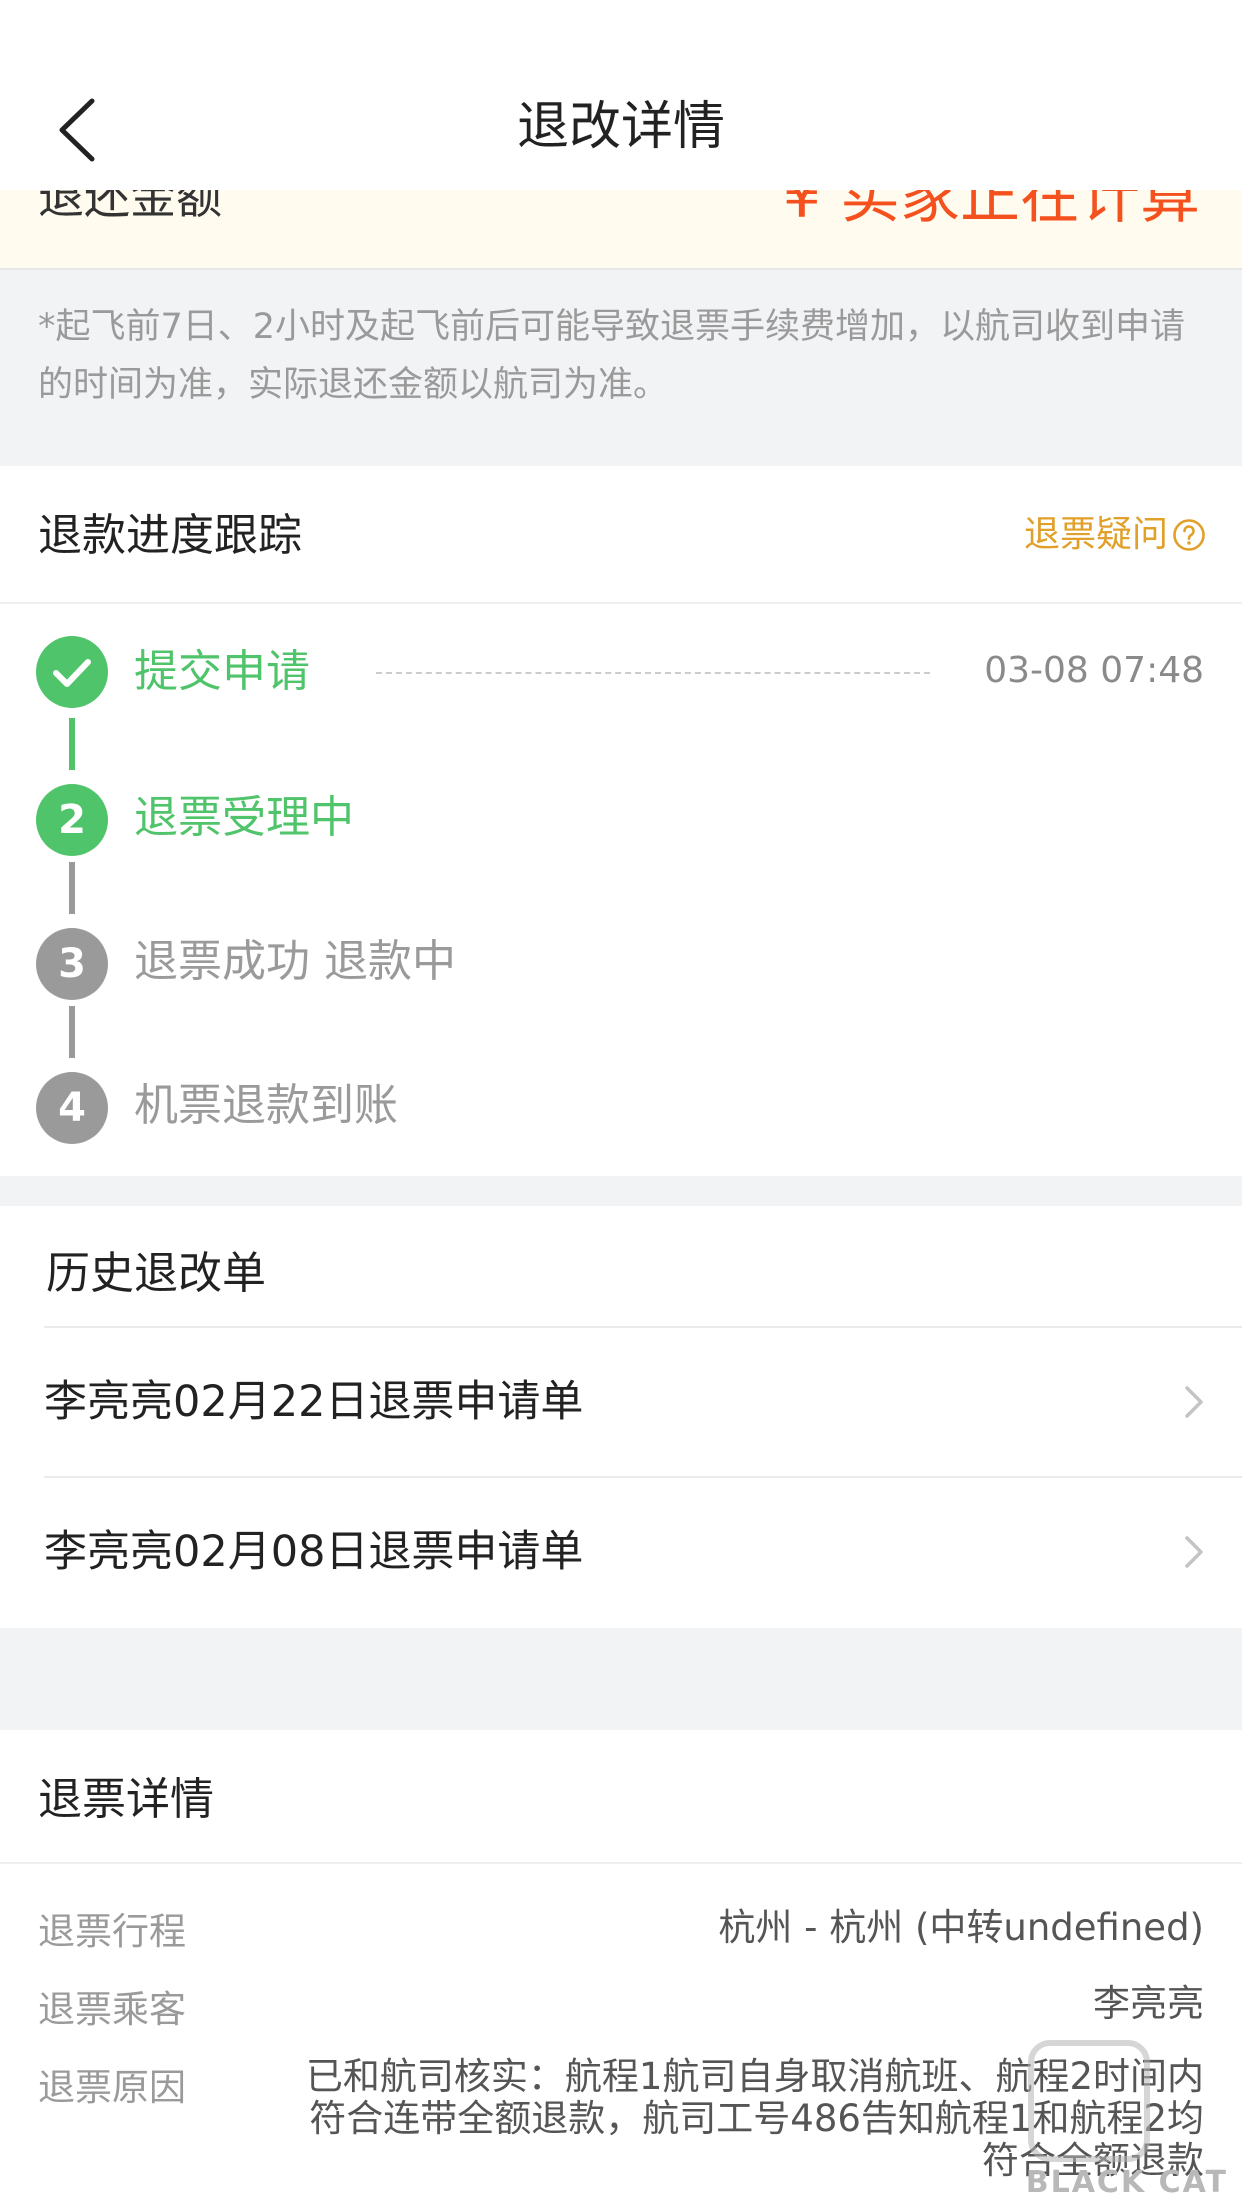  Describe the element at coordinates (961, 1927) in the screenshot. I see `itinerary-value: 杭州 - 杭州 (中转undefined)` at that location.